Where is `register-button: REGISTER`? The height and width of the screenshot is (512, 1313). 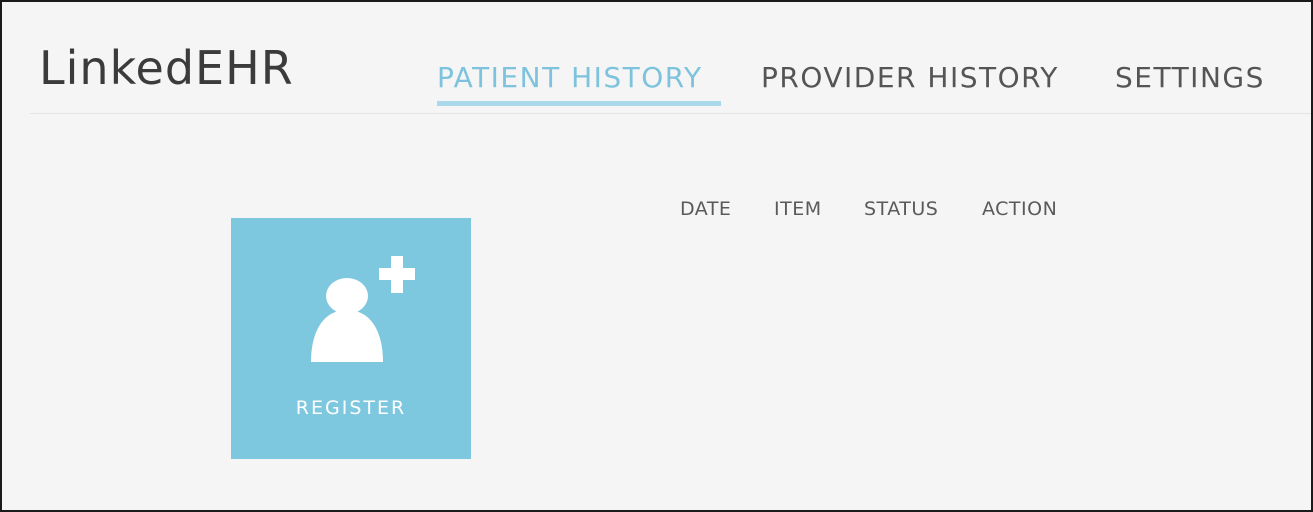 register-button: REGISTER is located at coordinates (351, 338).